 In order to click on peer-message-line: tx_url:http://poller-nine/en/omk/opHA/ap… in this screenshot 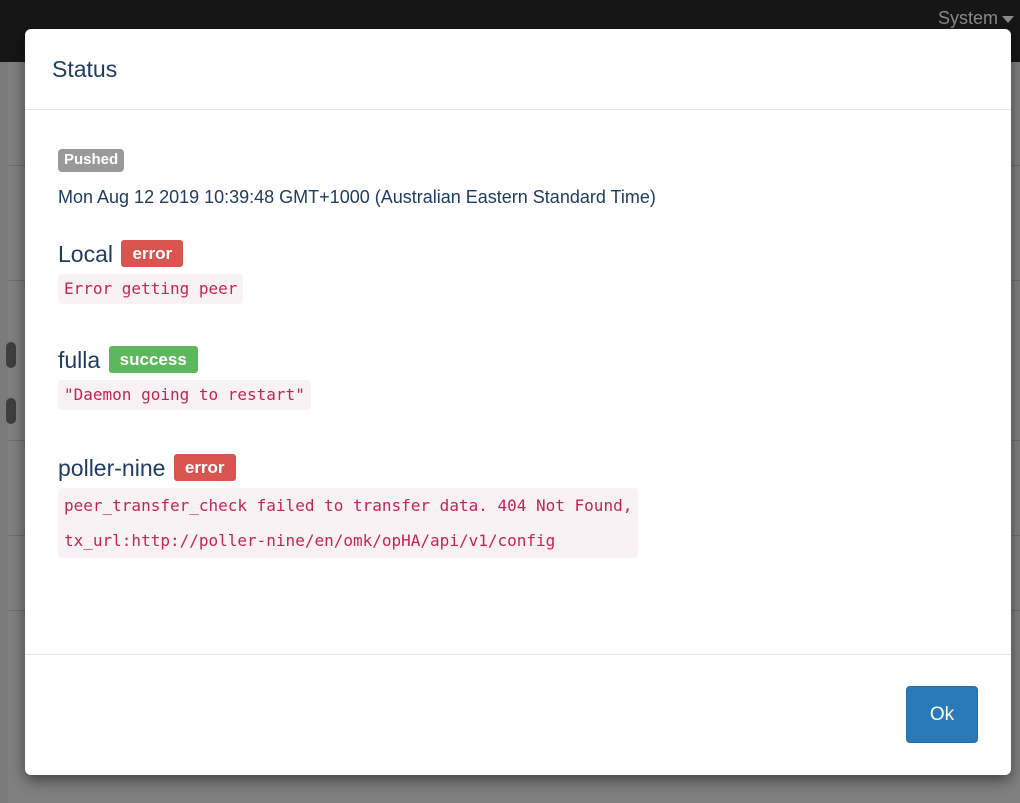, I will do `click(310, 540)`.